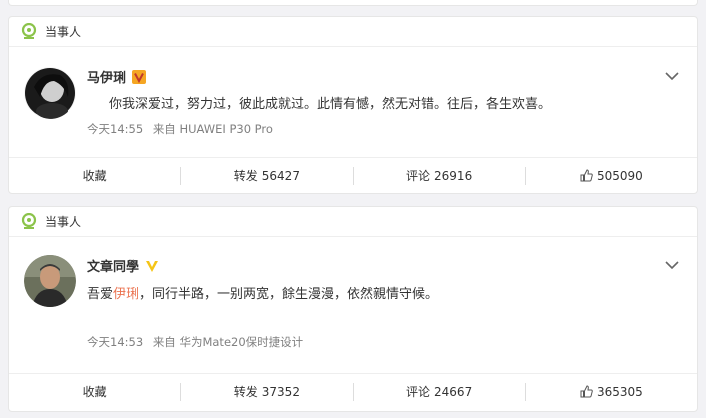  I want to click on user-name: 马伊琍, so click(117, 76).